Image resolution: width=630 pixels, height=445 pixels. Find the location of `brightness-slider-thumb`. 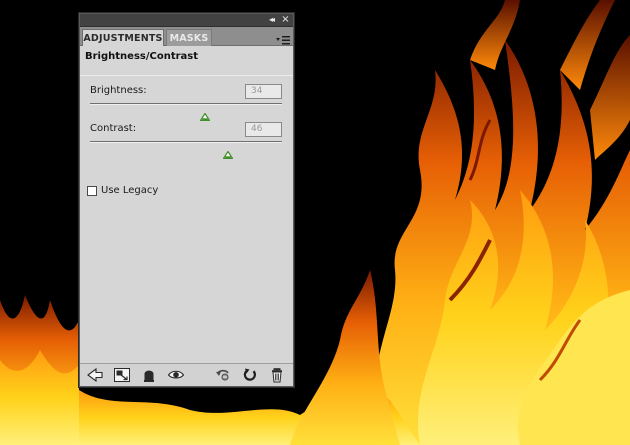

brightness-slider-thumb is located at coordinates (205, 114).